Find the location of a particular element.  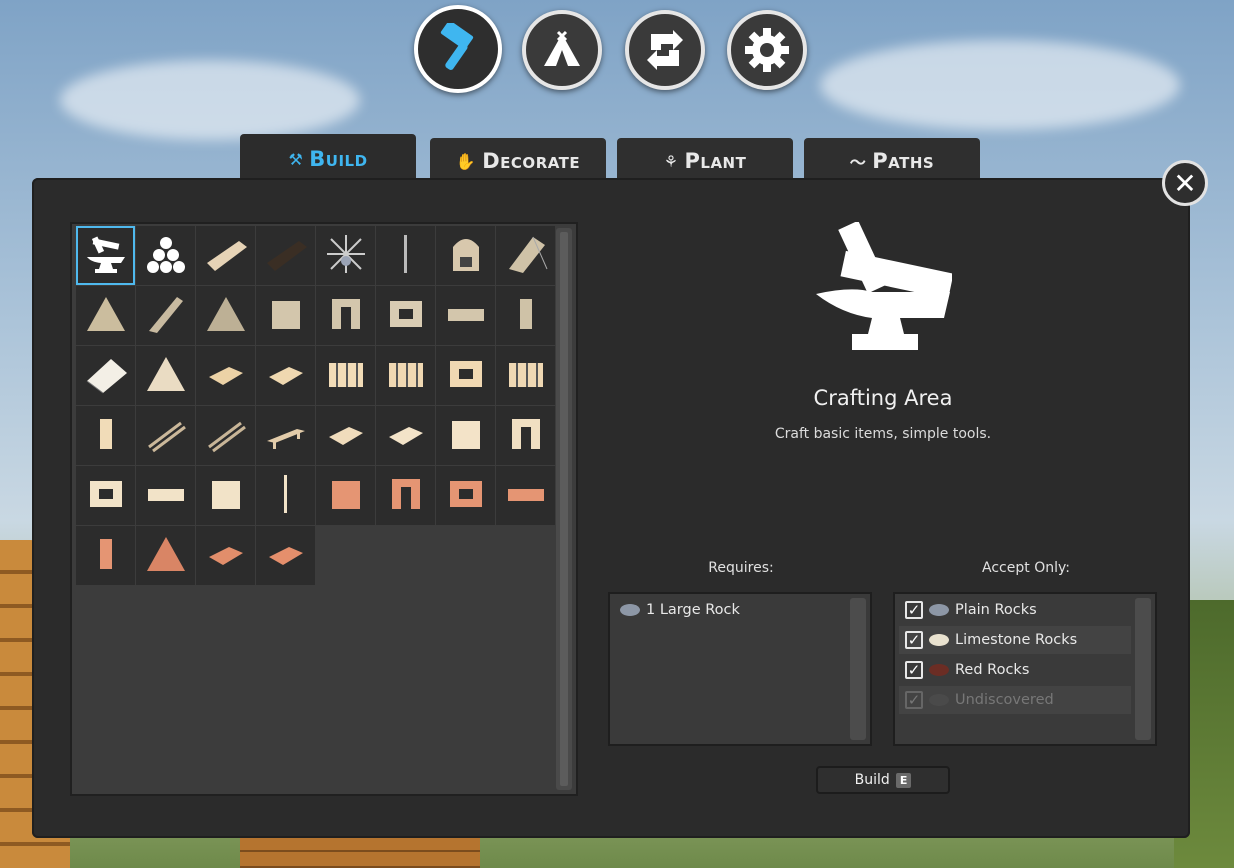

accept-item-plain-rocks: ✓ Plain Rocks is located at coordinates (1015, 610).